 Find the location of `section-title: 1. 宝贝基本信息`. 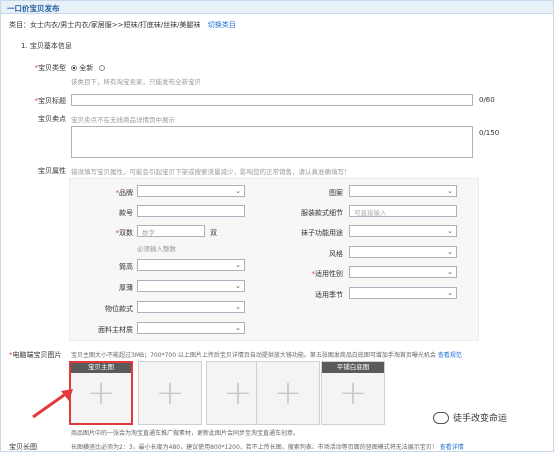

section-title: 1. 宝贝基本信息 is located at coordinates (46, 46).